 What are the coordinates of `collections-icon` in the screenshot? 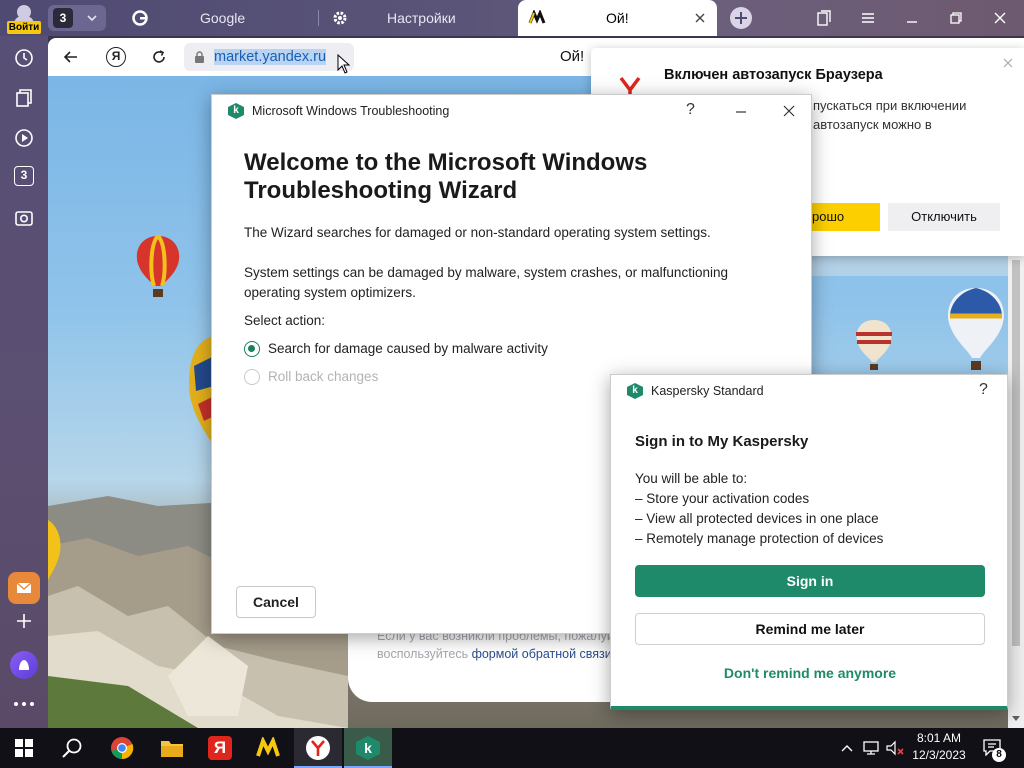 It's located at (824, 18).